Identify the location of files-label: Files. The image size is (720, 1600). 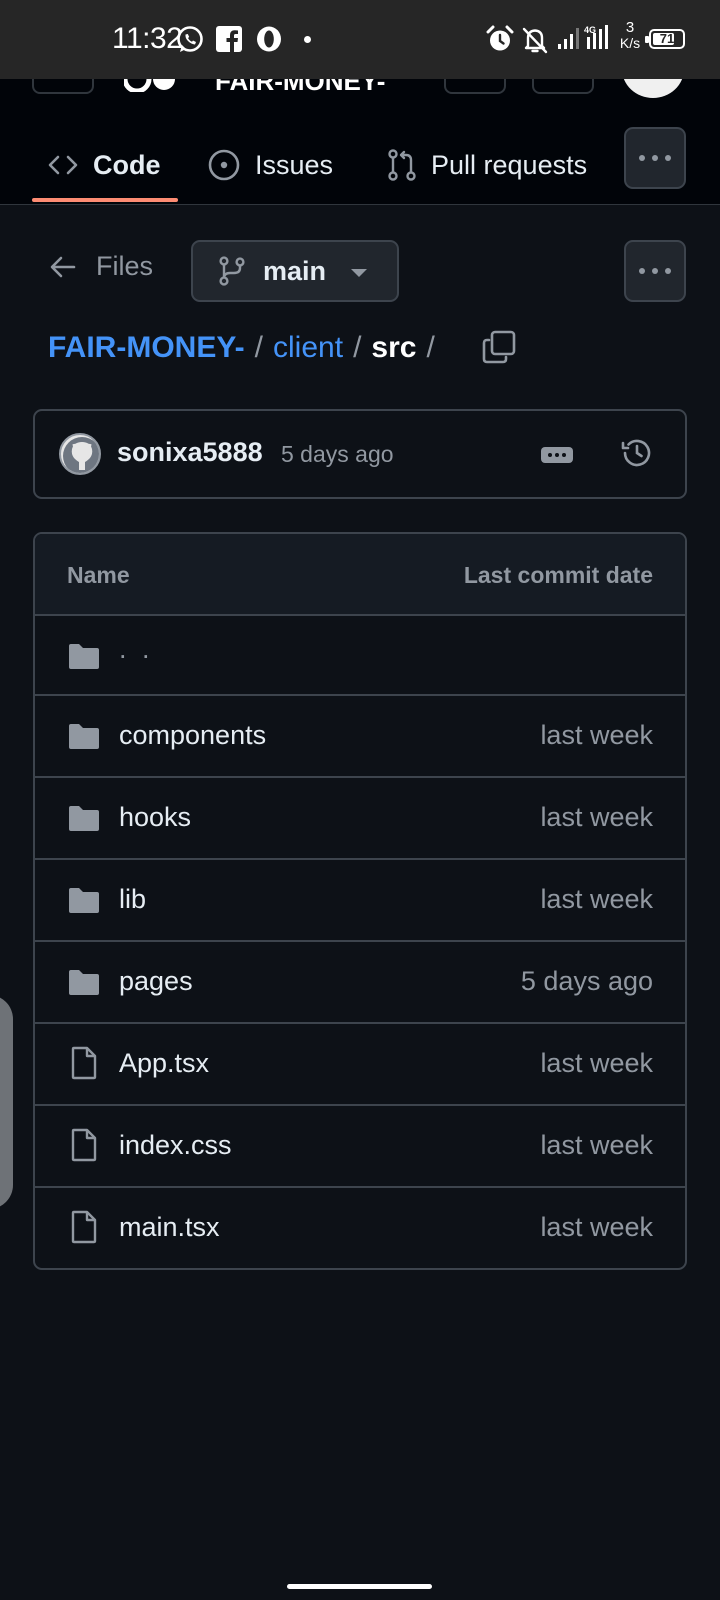
(125, 266).